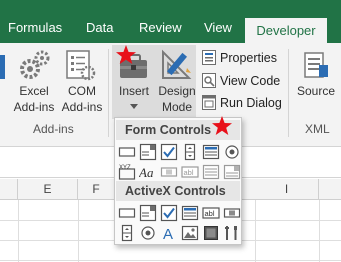 The width and height of the screenshot is (341, 262). I want to click on command-button-activex-icon, so click(127, 213).